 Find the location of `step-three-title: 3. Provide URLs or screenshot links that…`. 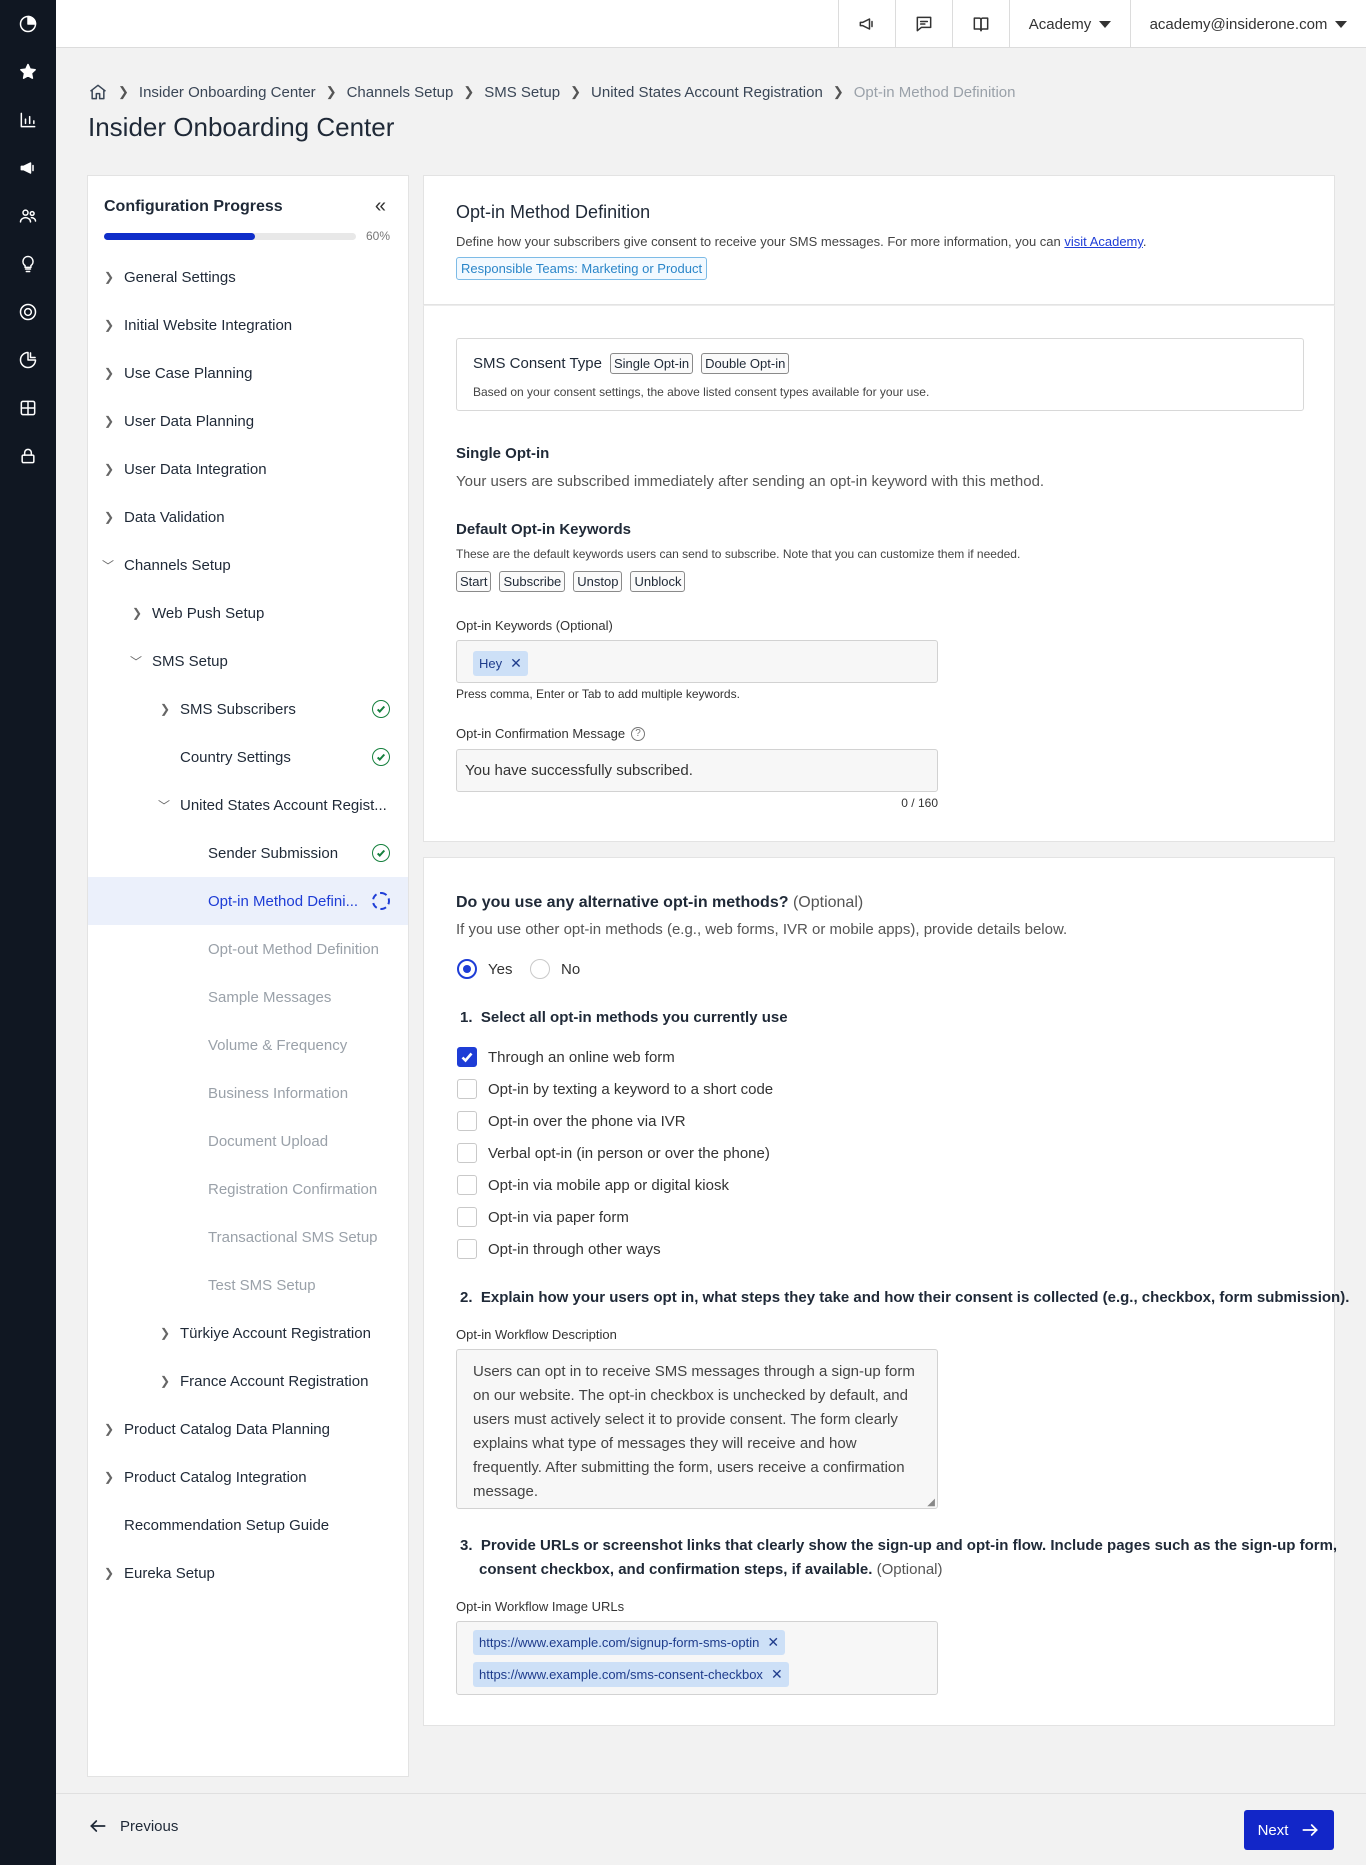

step-three-title: 3. Provide URLs or screenshot links that… is located at coordinates (899, 1545).